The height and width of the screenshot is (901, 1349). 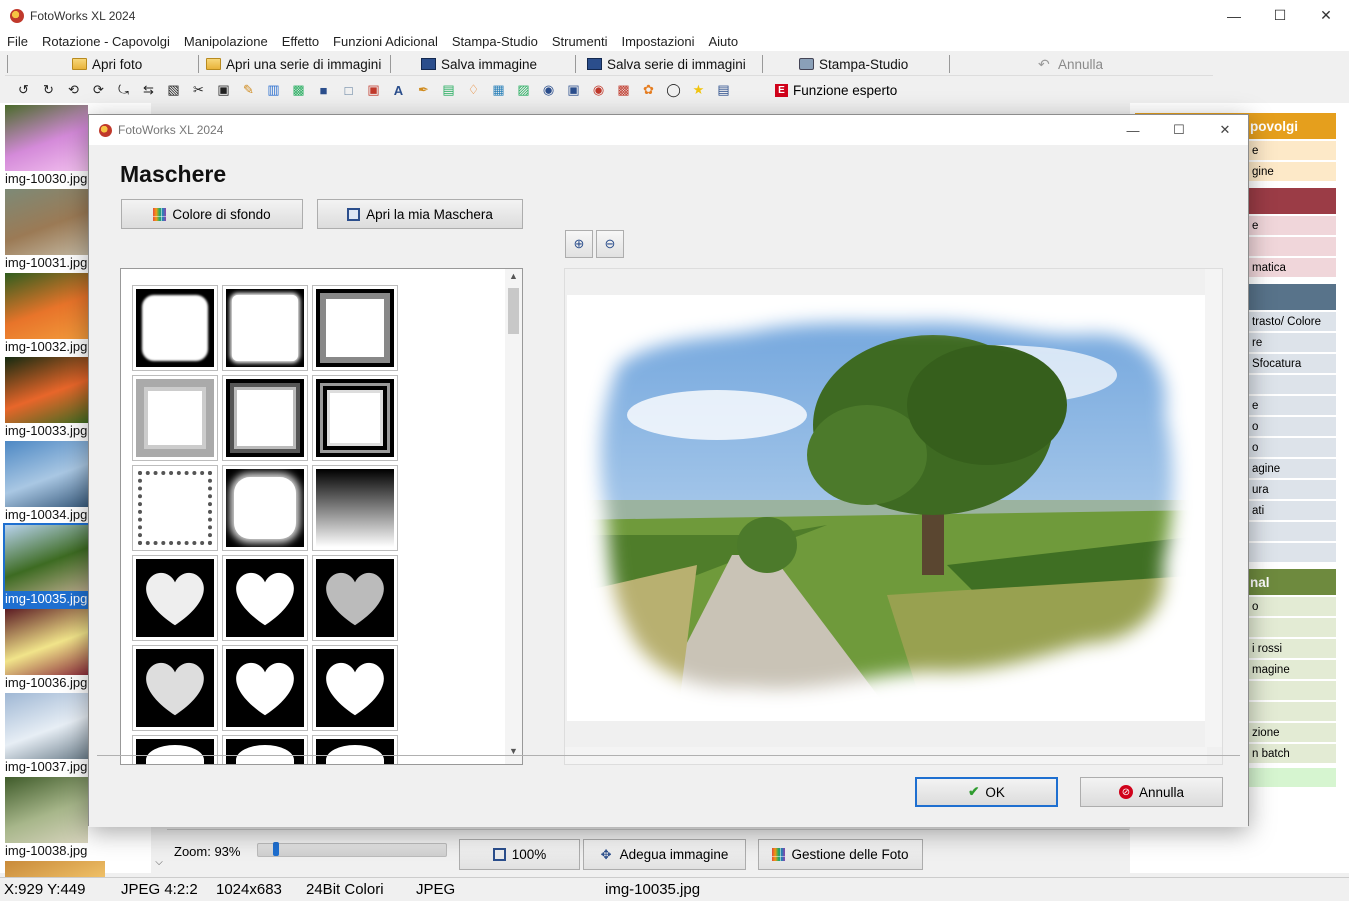 I want to click on thumbnail-filename: img-10032.jpg, so click(x=46, y=346).